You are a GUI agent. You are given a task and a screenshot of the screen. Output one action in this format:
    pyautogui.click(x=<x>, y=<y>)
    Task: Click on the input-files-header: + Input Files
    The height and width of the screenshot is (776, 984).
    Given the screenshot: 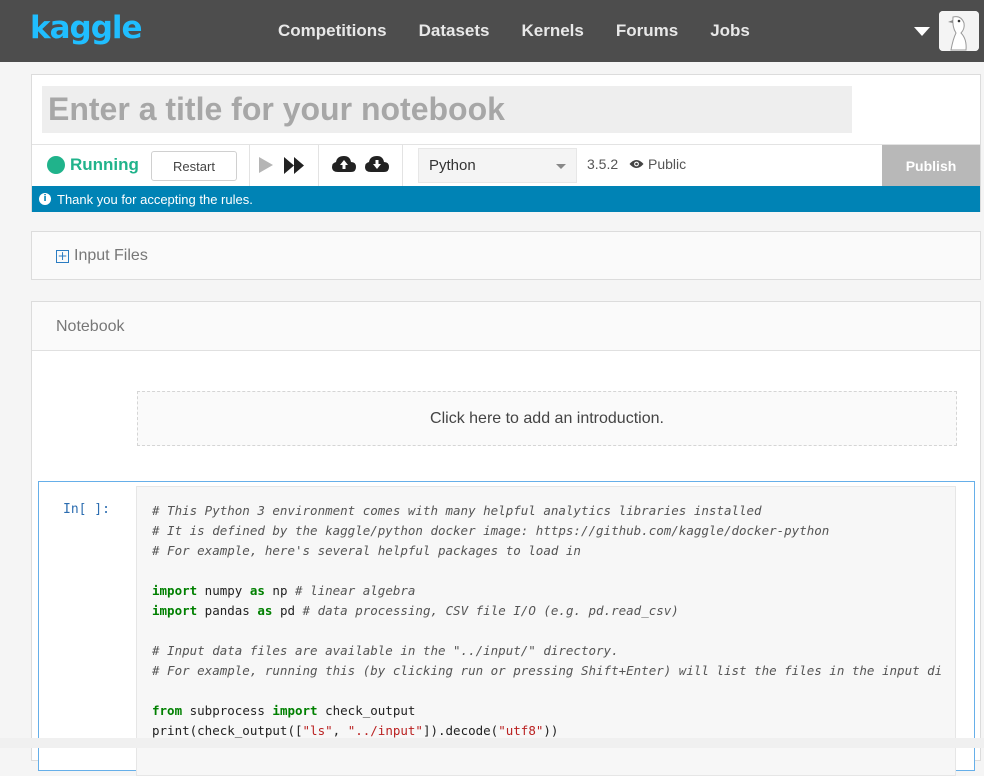 What is the action you would take?
    pyautogui.click(x=102, y=256)
    